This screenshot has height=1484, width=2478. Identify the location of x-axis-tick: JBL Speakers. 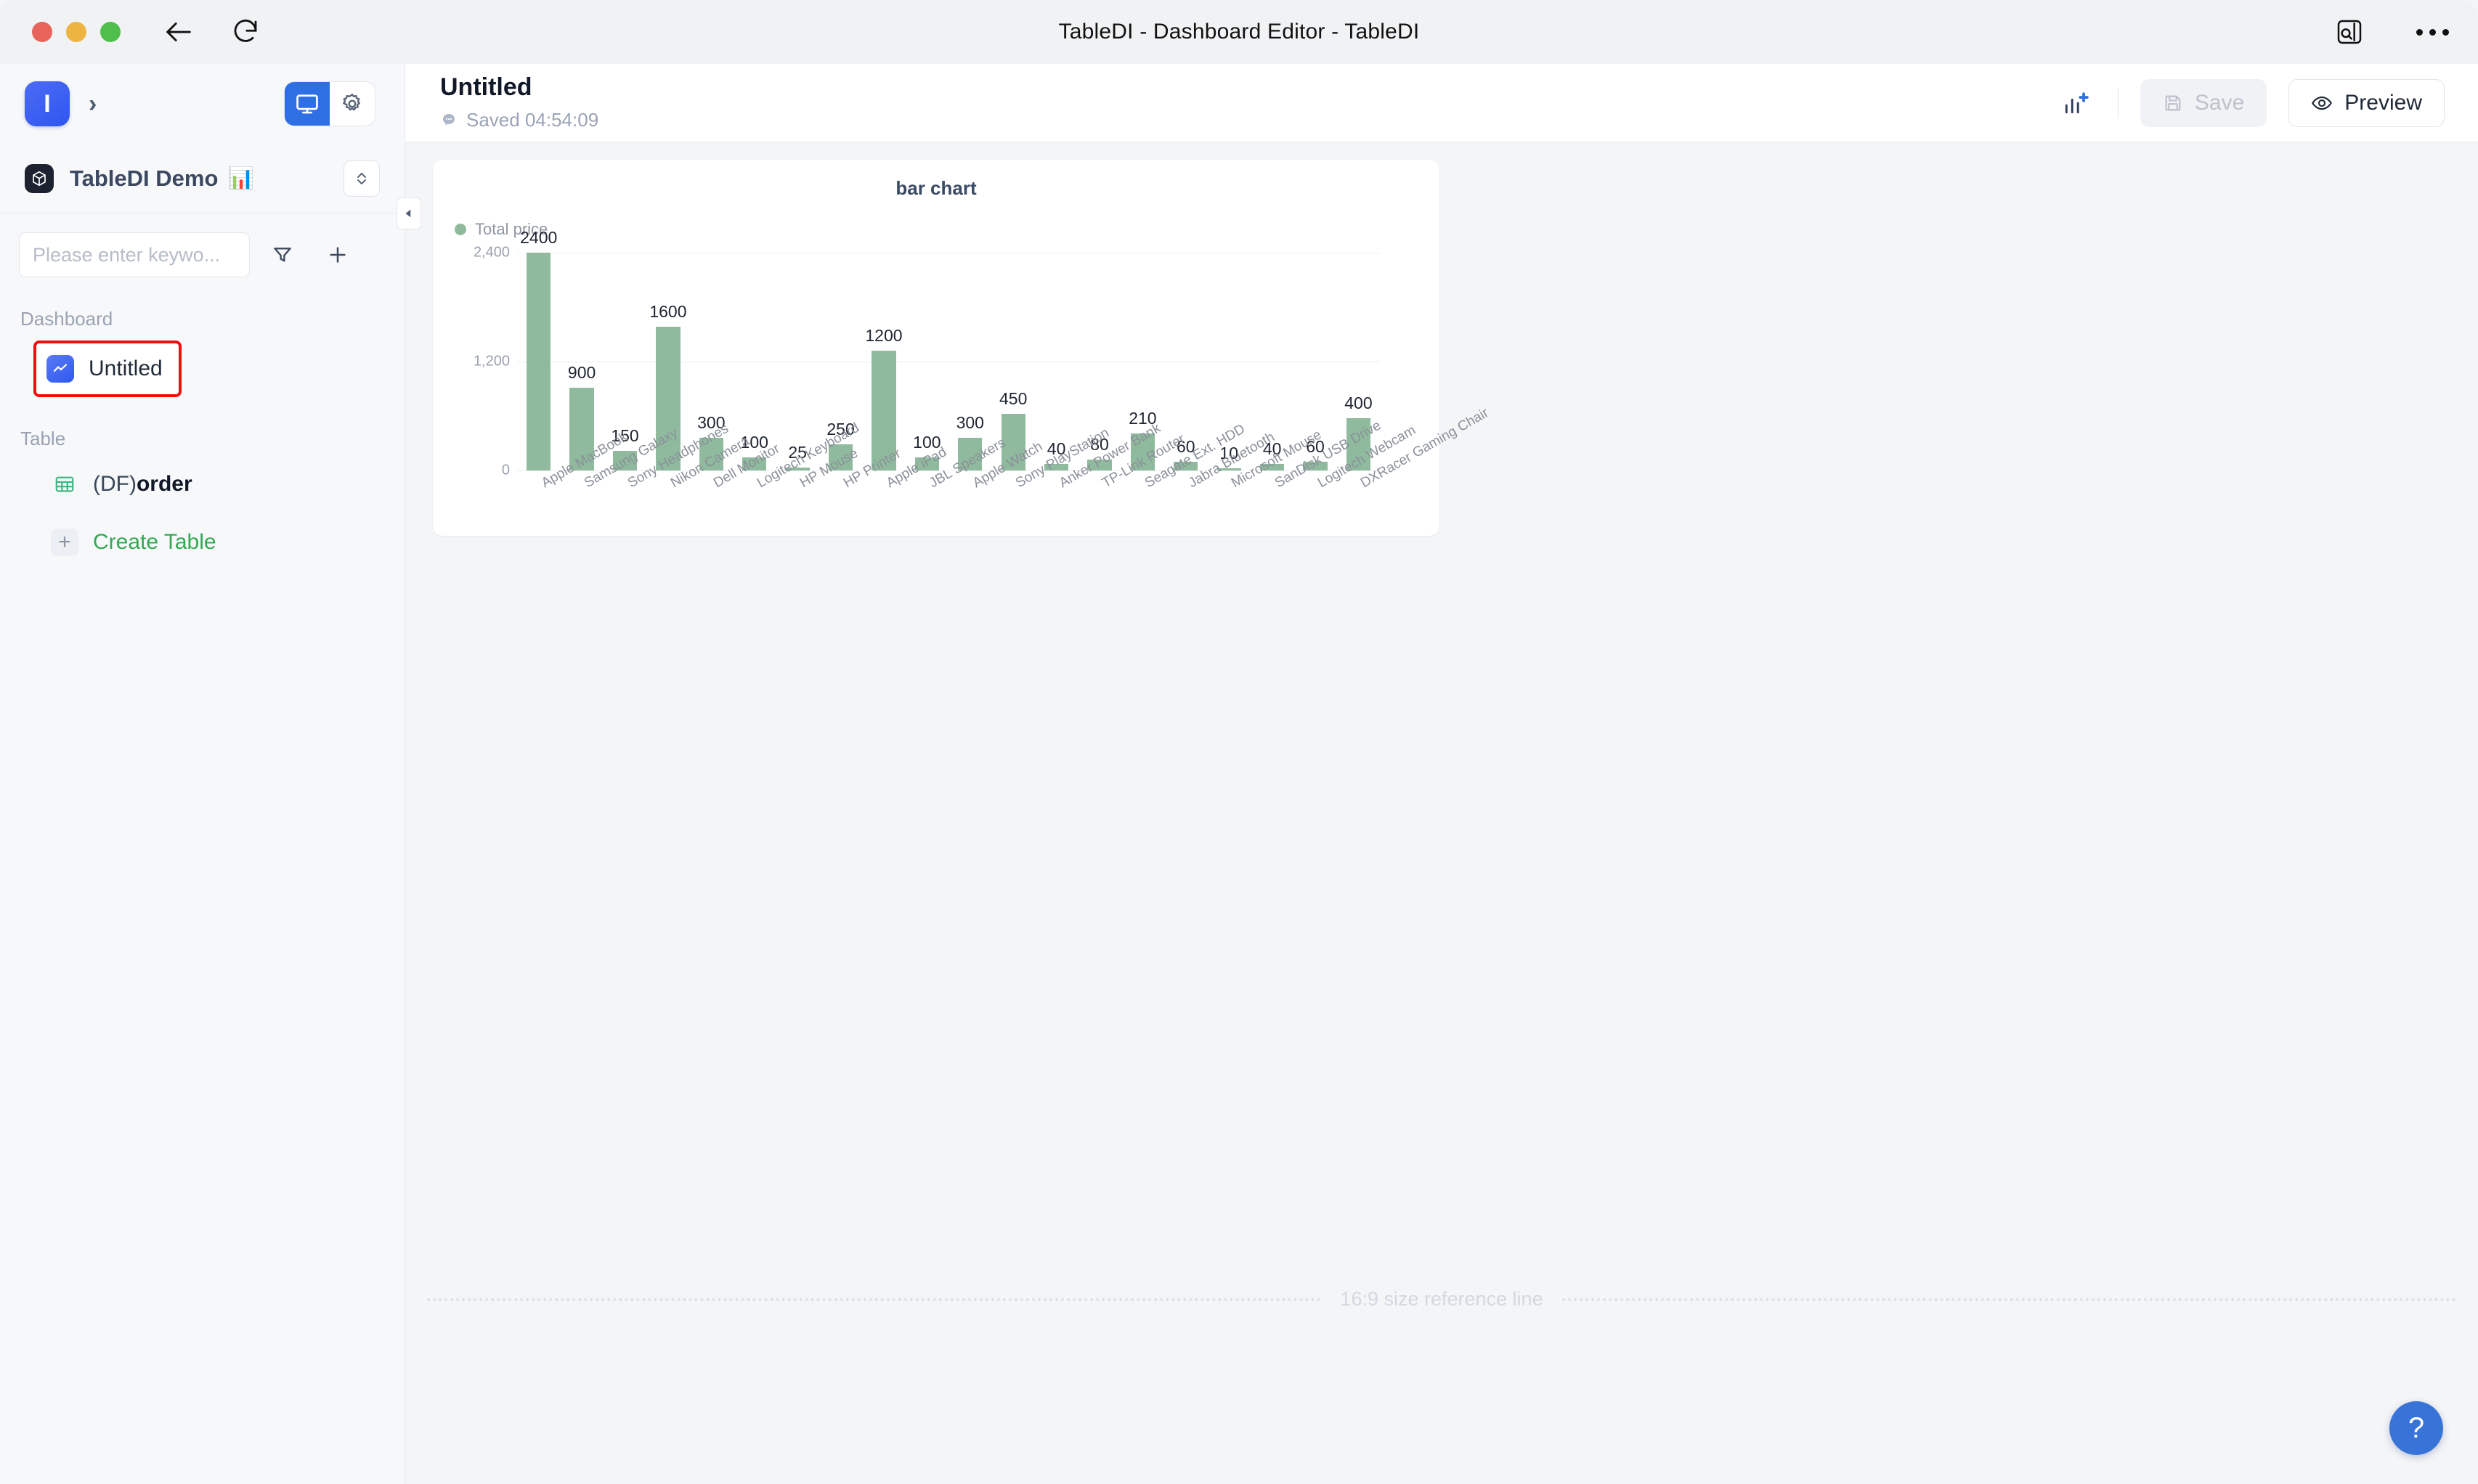
(957, 496).